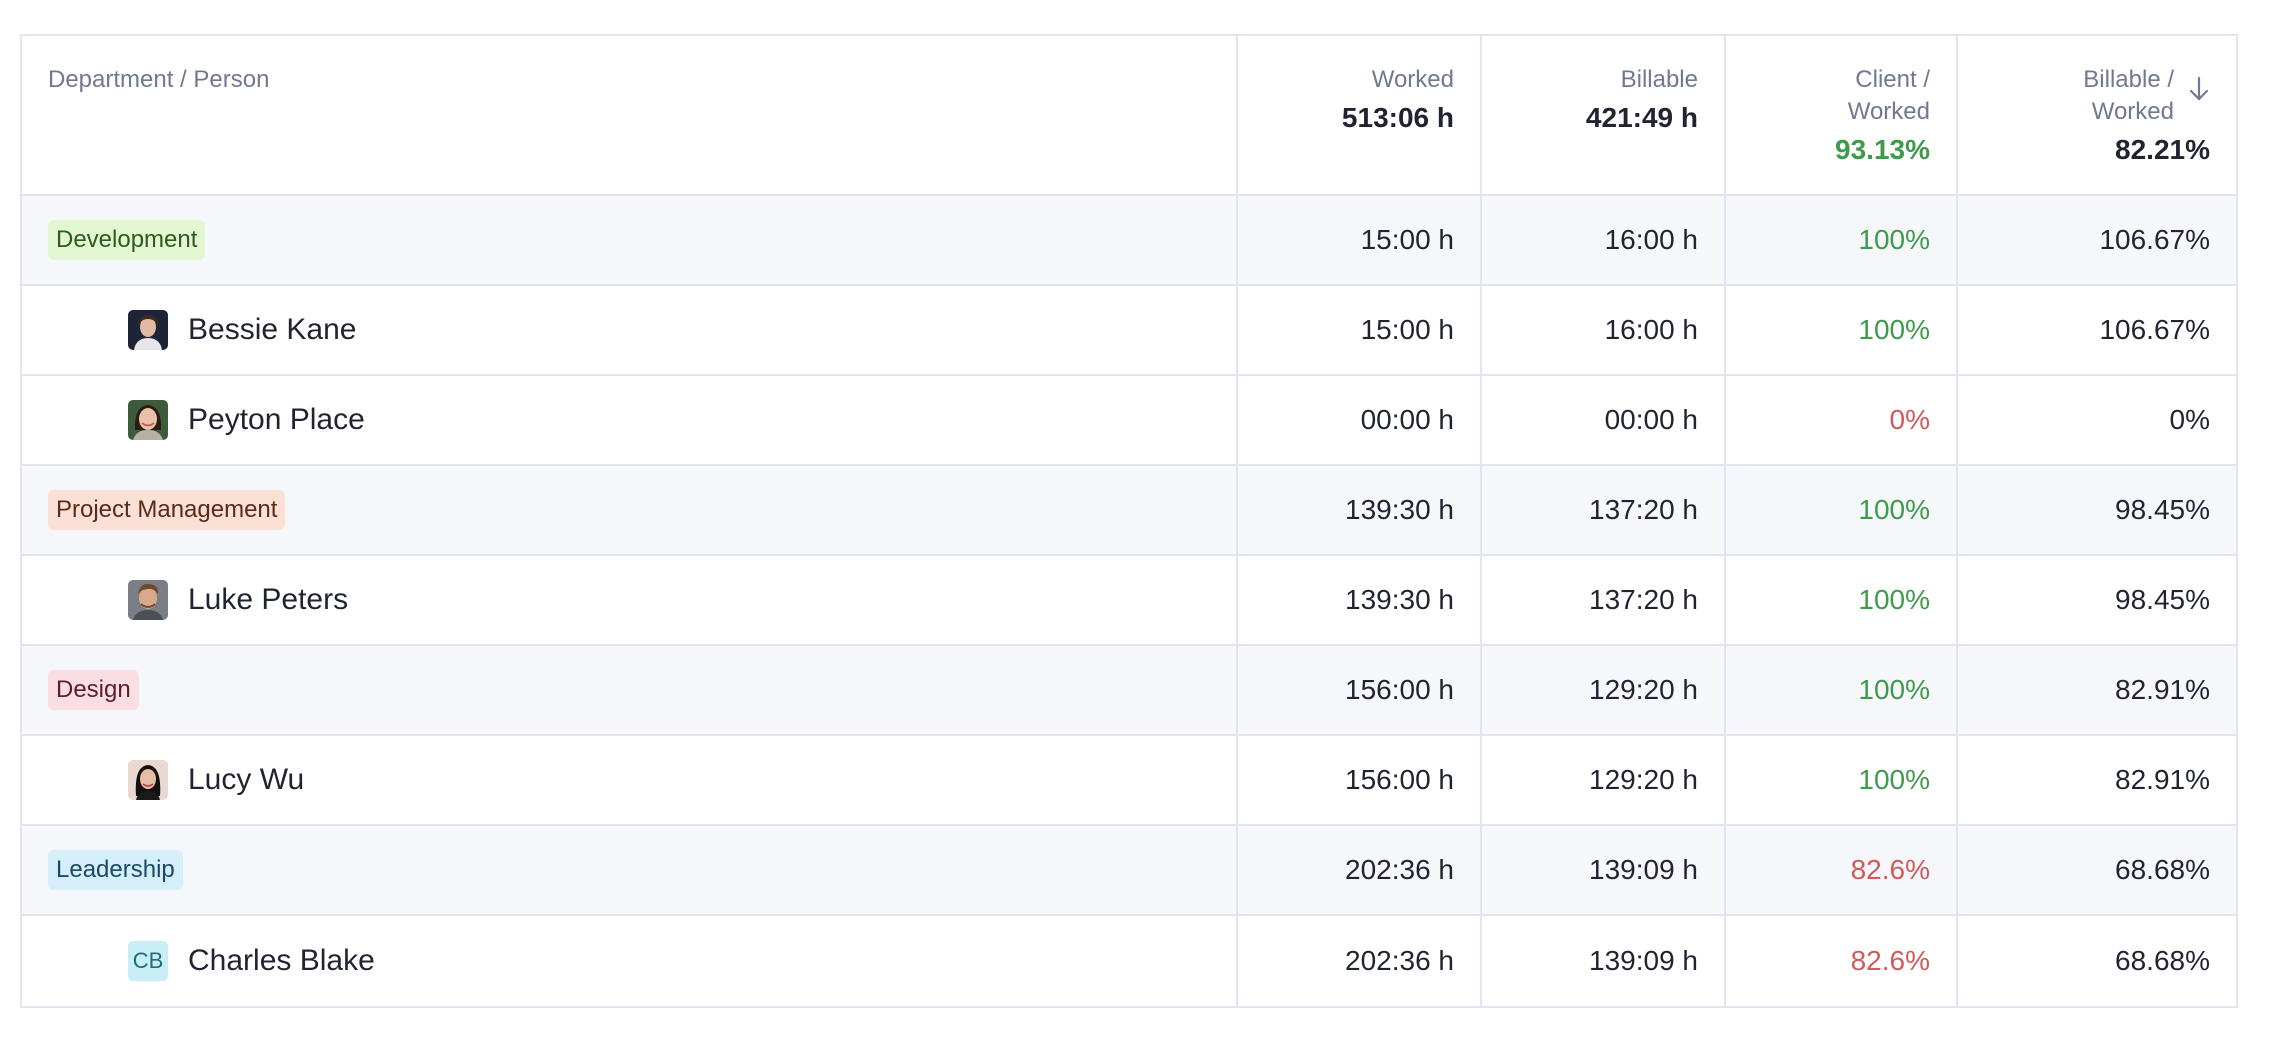  I want to click on table-row-person: Bessie Kane 15:00 h 16:00 h 100% 106.67%, so click(1129, 331).